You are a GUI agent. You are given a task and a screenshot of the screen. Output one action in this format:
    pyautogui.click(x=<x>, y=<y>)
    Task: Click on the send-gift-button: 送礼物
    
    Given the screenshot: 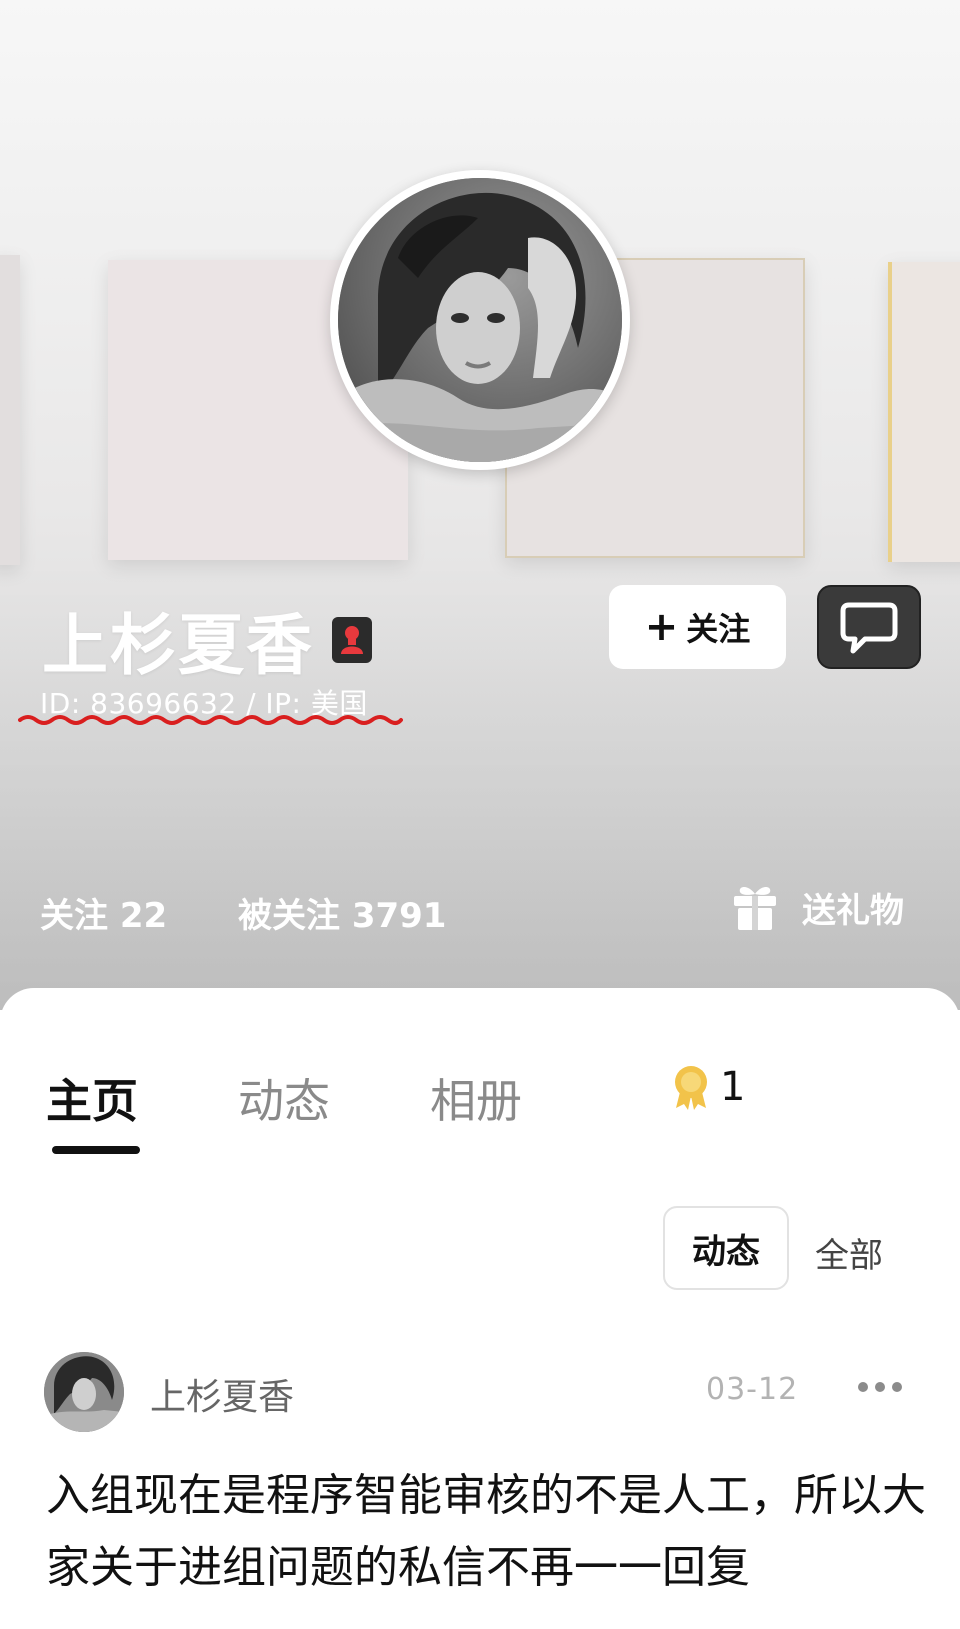 What is the action you would take?
    pyautogui.click(x=818, y=907)
    